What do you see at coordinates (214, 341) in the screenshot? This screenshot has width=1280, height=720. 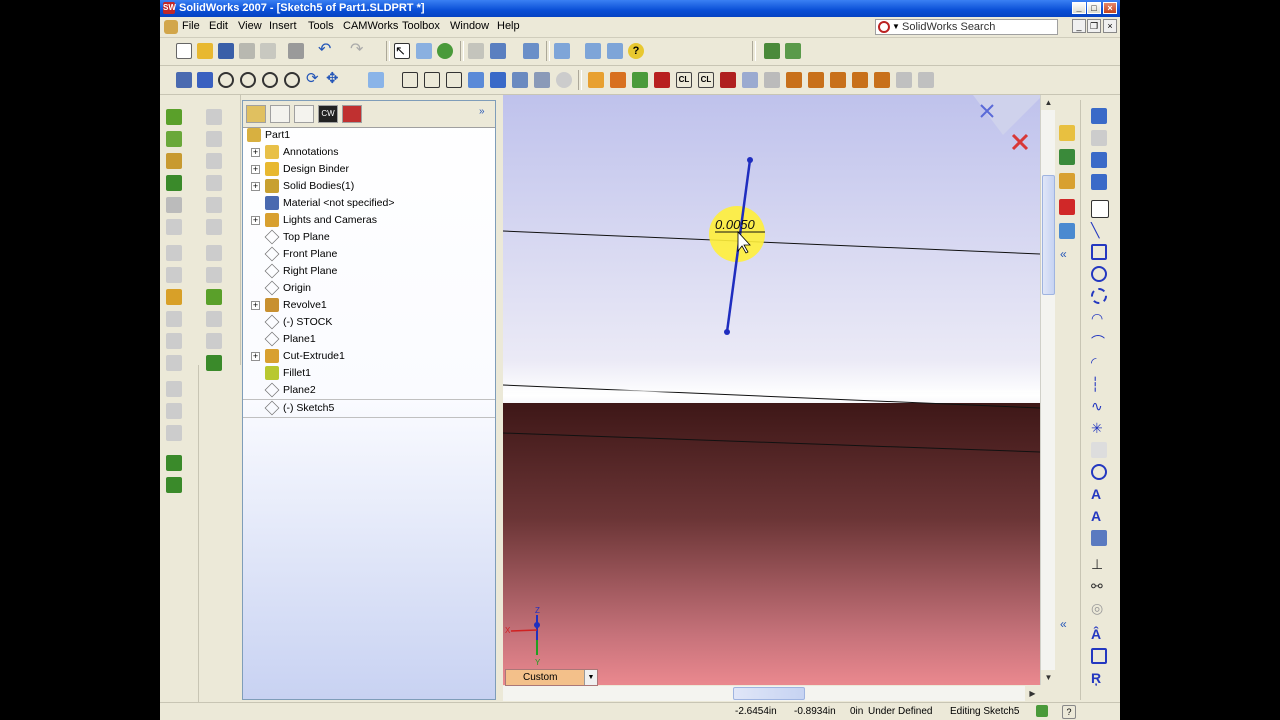 I see `deform-icon` at bounding box center [214, 341].